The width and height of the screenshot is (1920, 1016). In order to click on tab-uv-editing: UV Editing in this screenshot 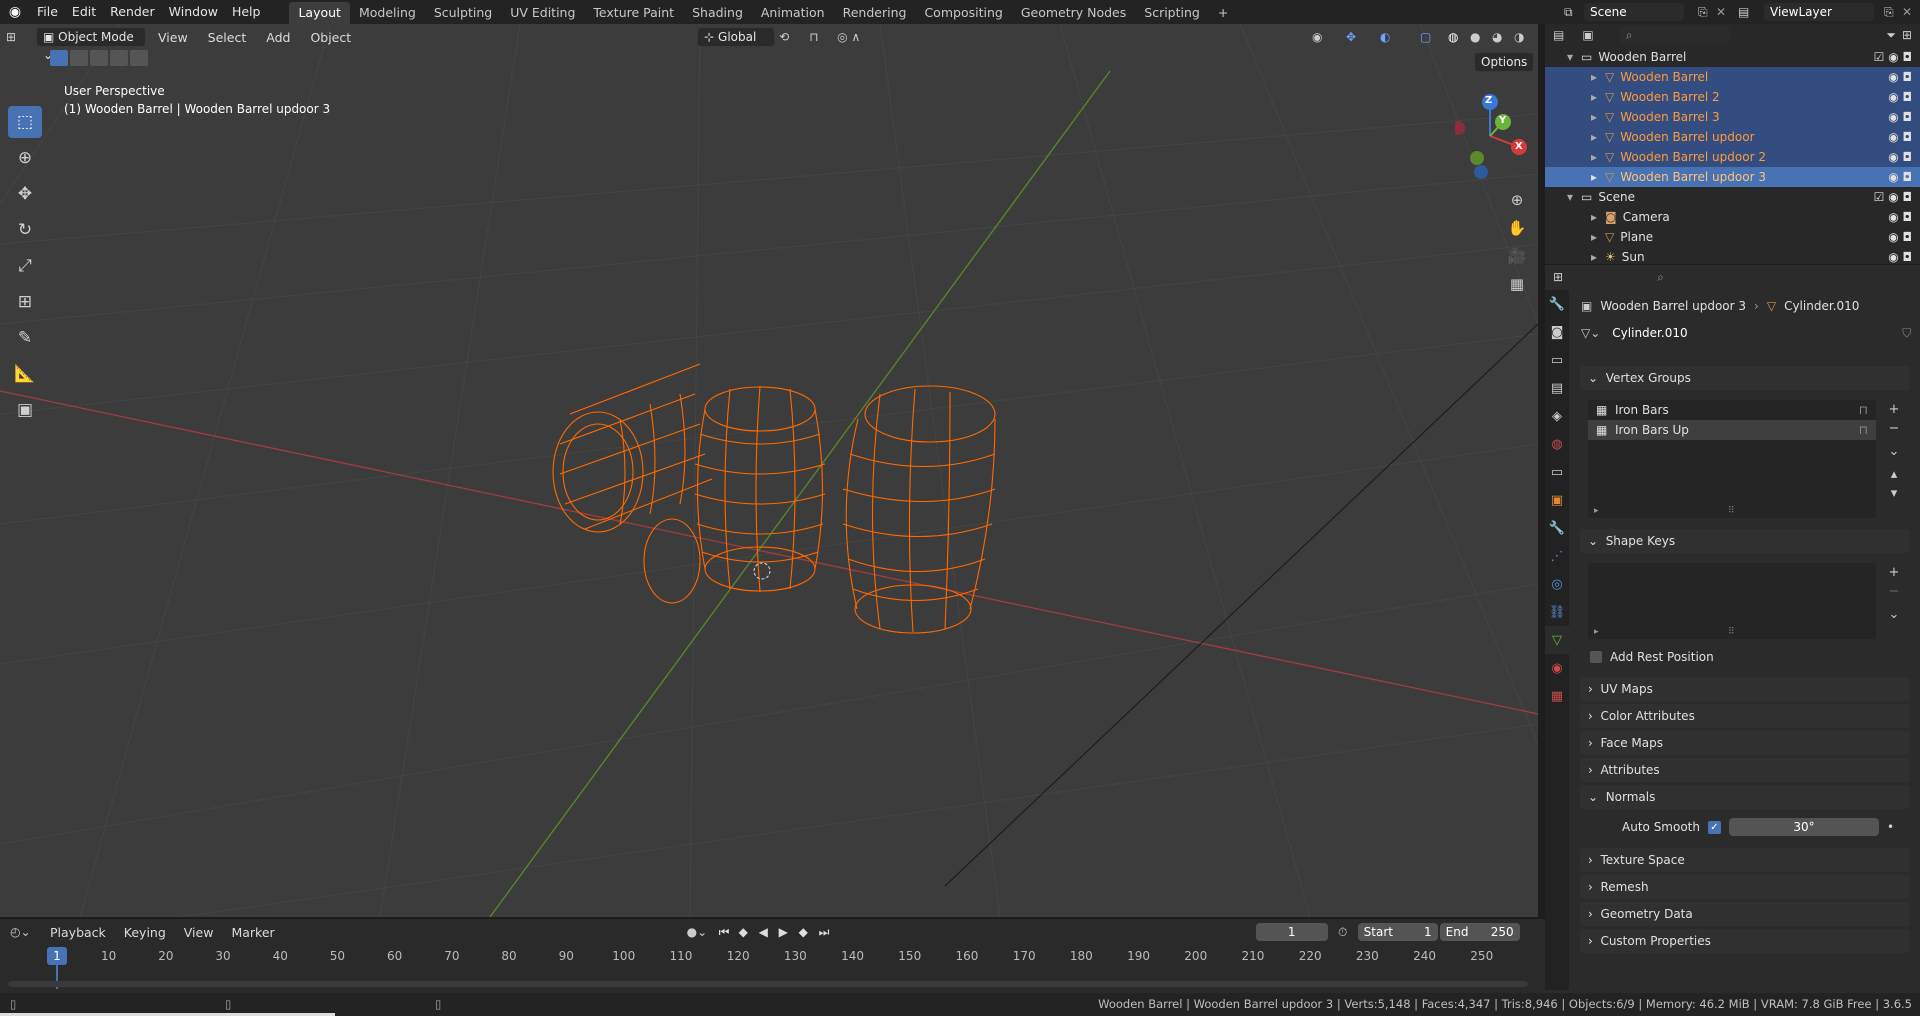, I will do `click(542, 13)`.